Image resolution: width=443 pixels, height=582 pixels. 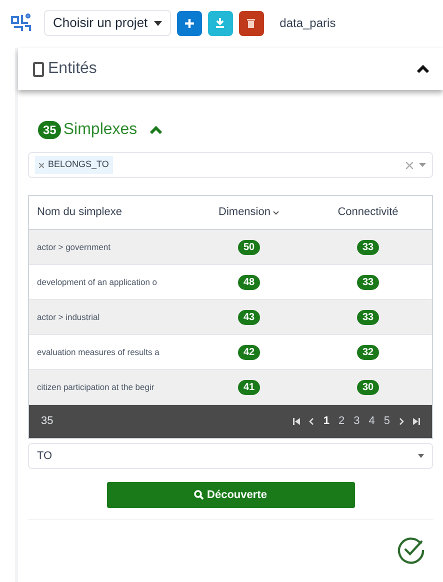 I want to click on trash-icon, so click(x=251, y=23).